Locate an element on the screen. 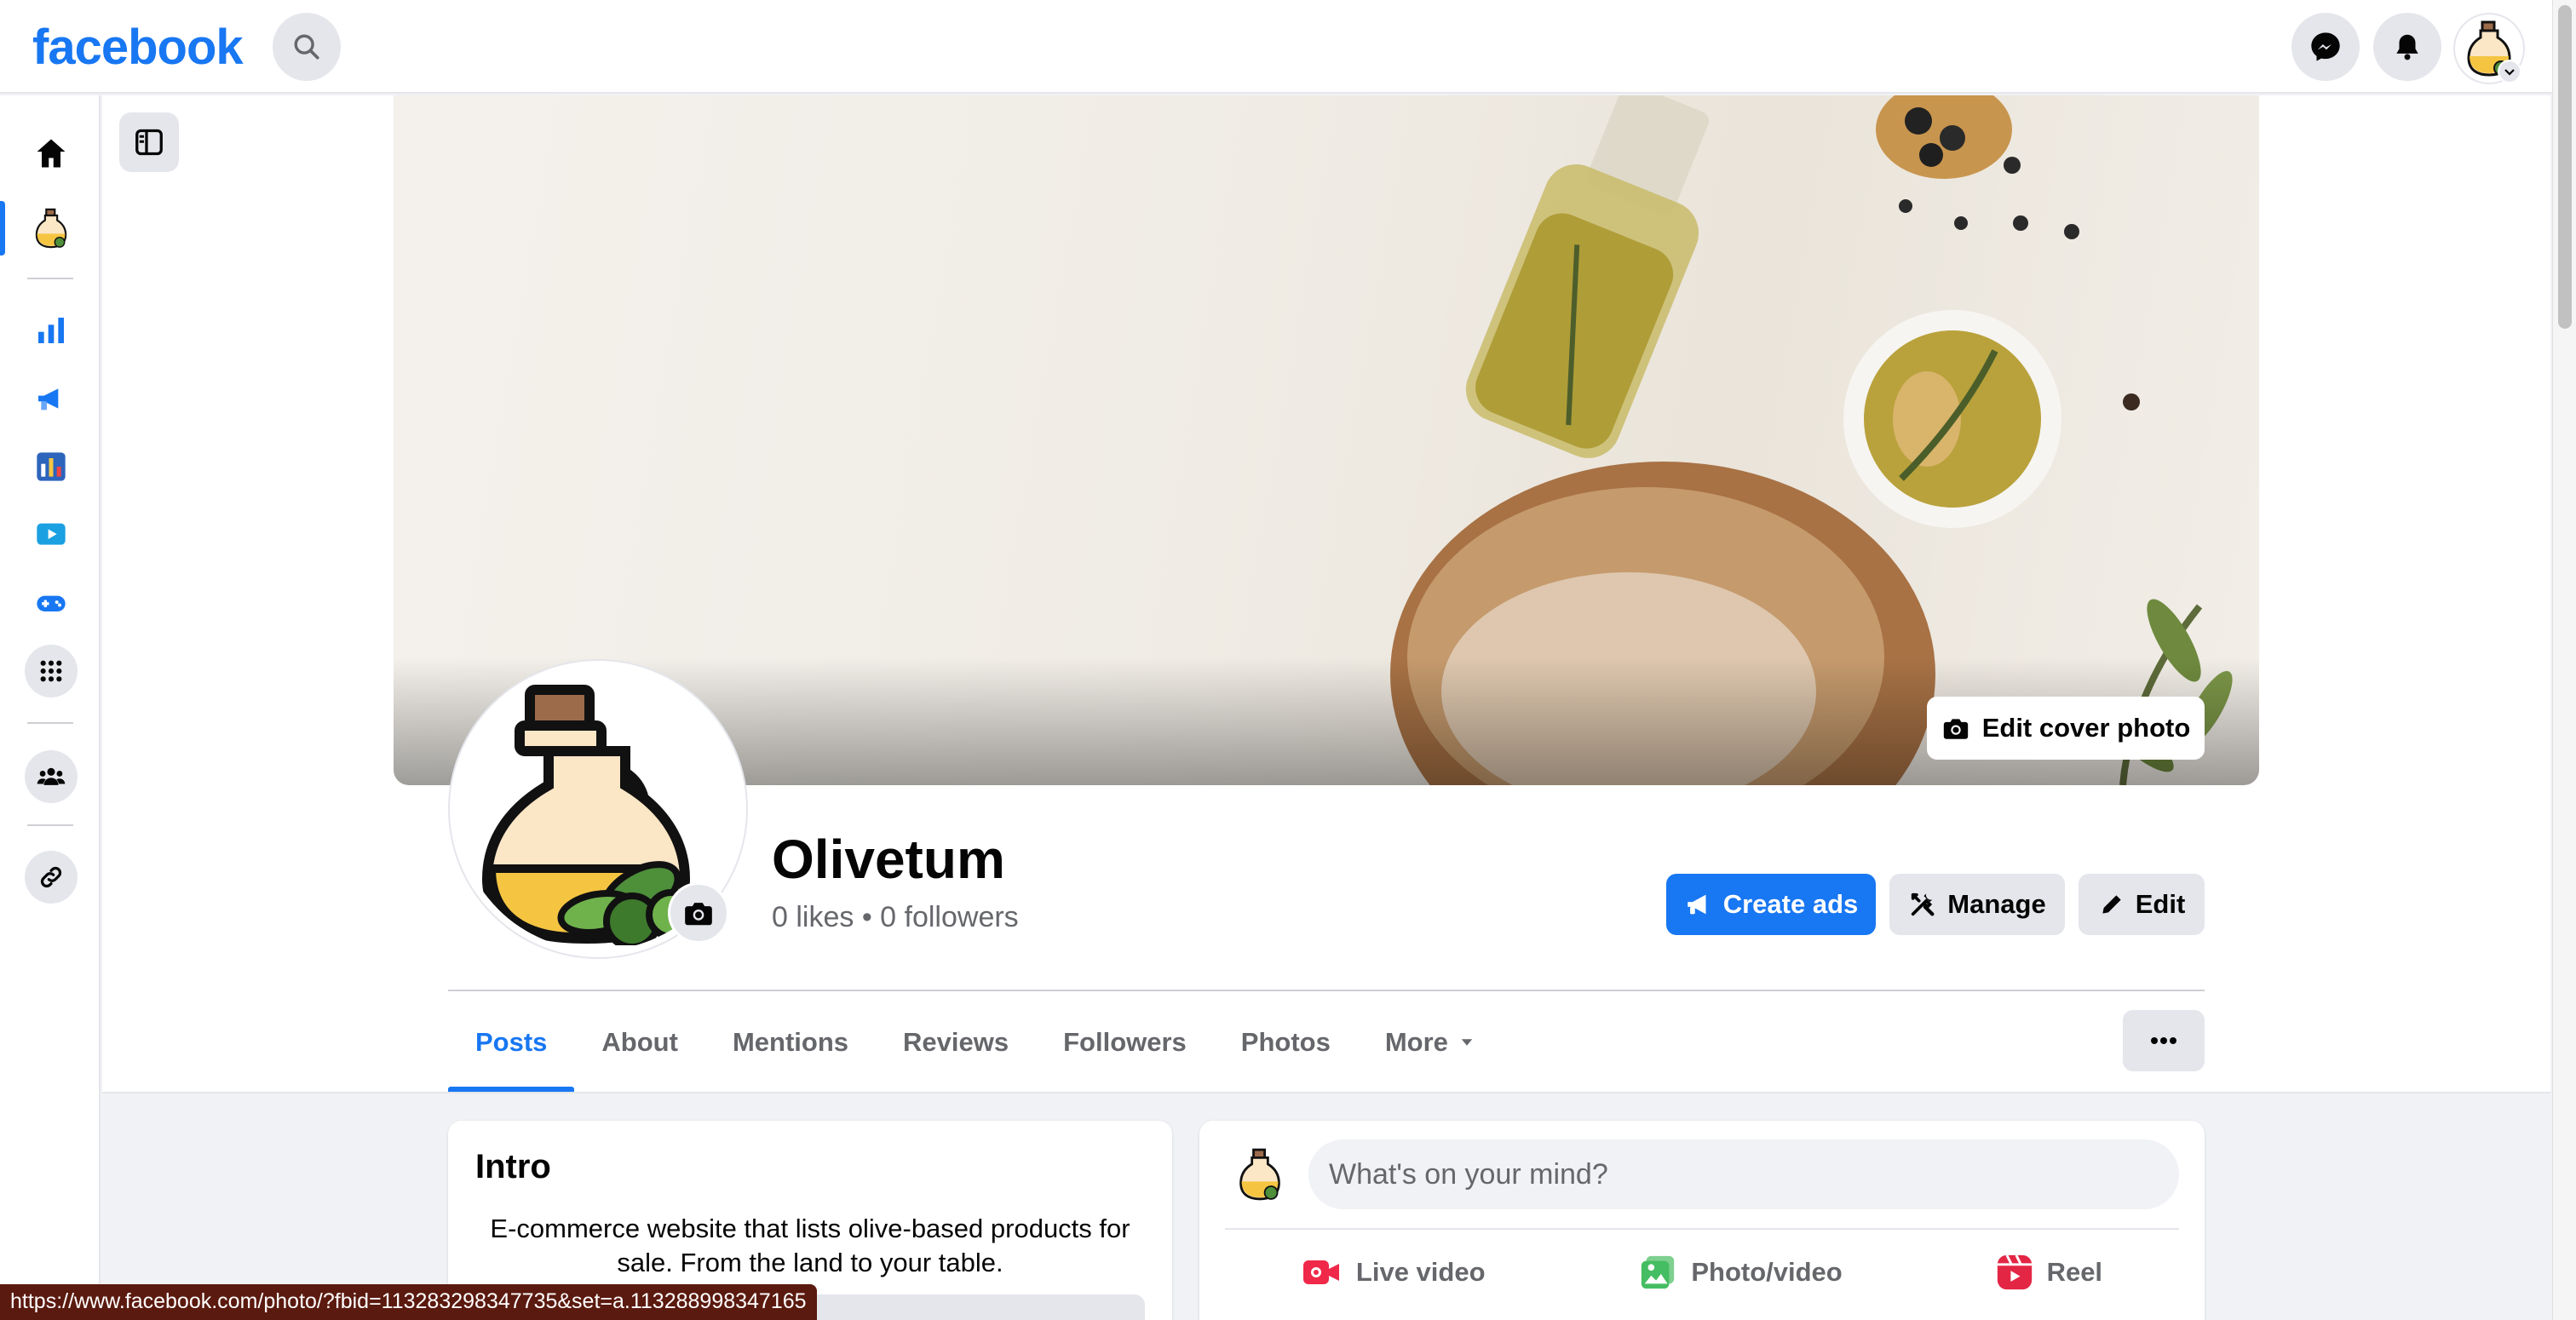 This screenshot has width=2576, height=1320. edit-button: Edit is located at coordinates (2142, 904).